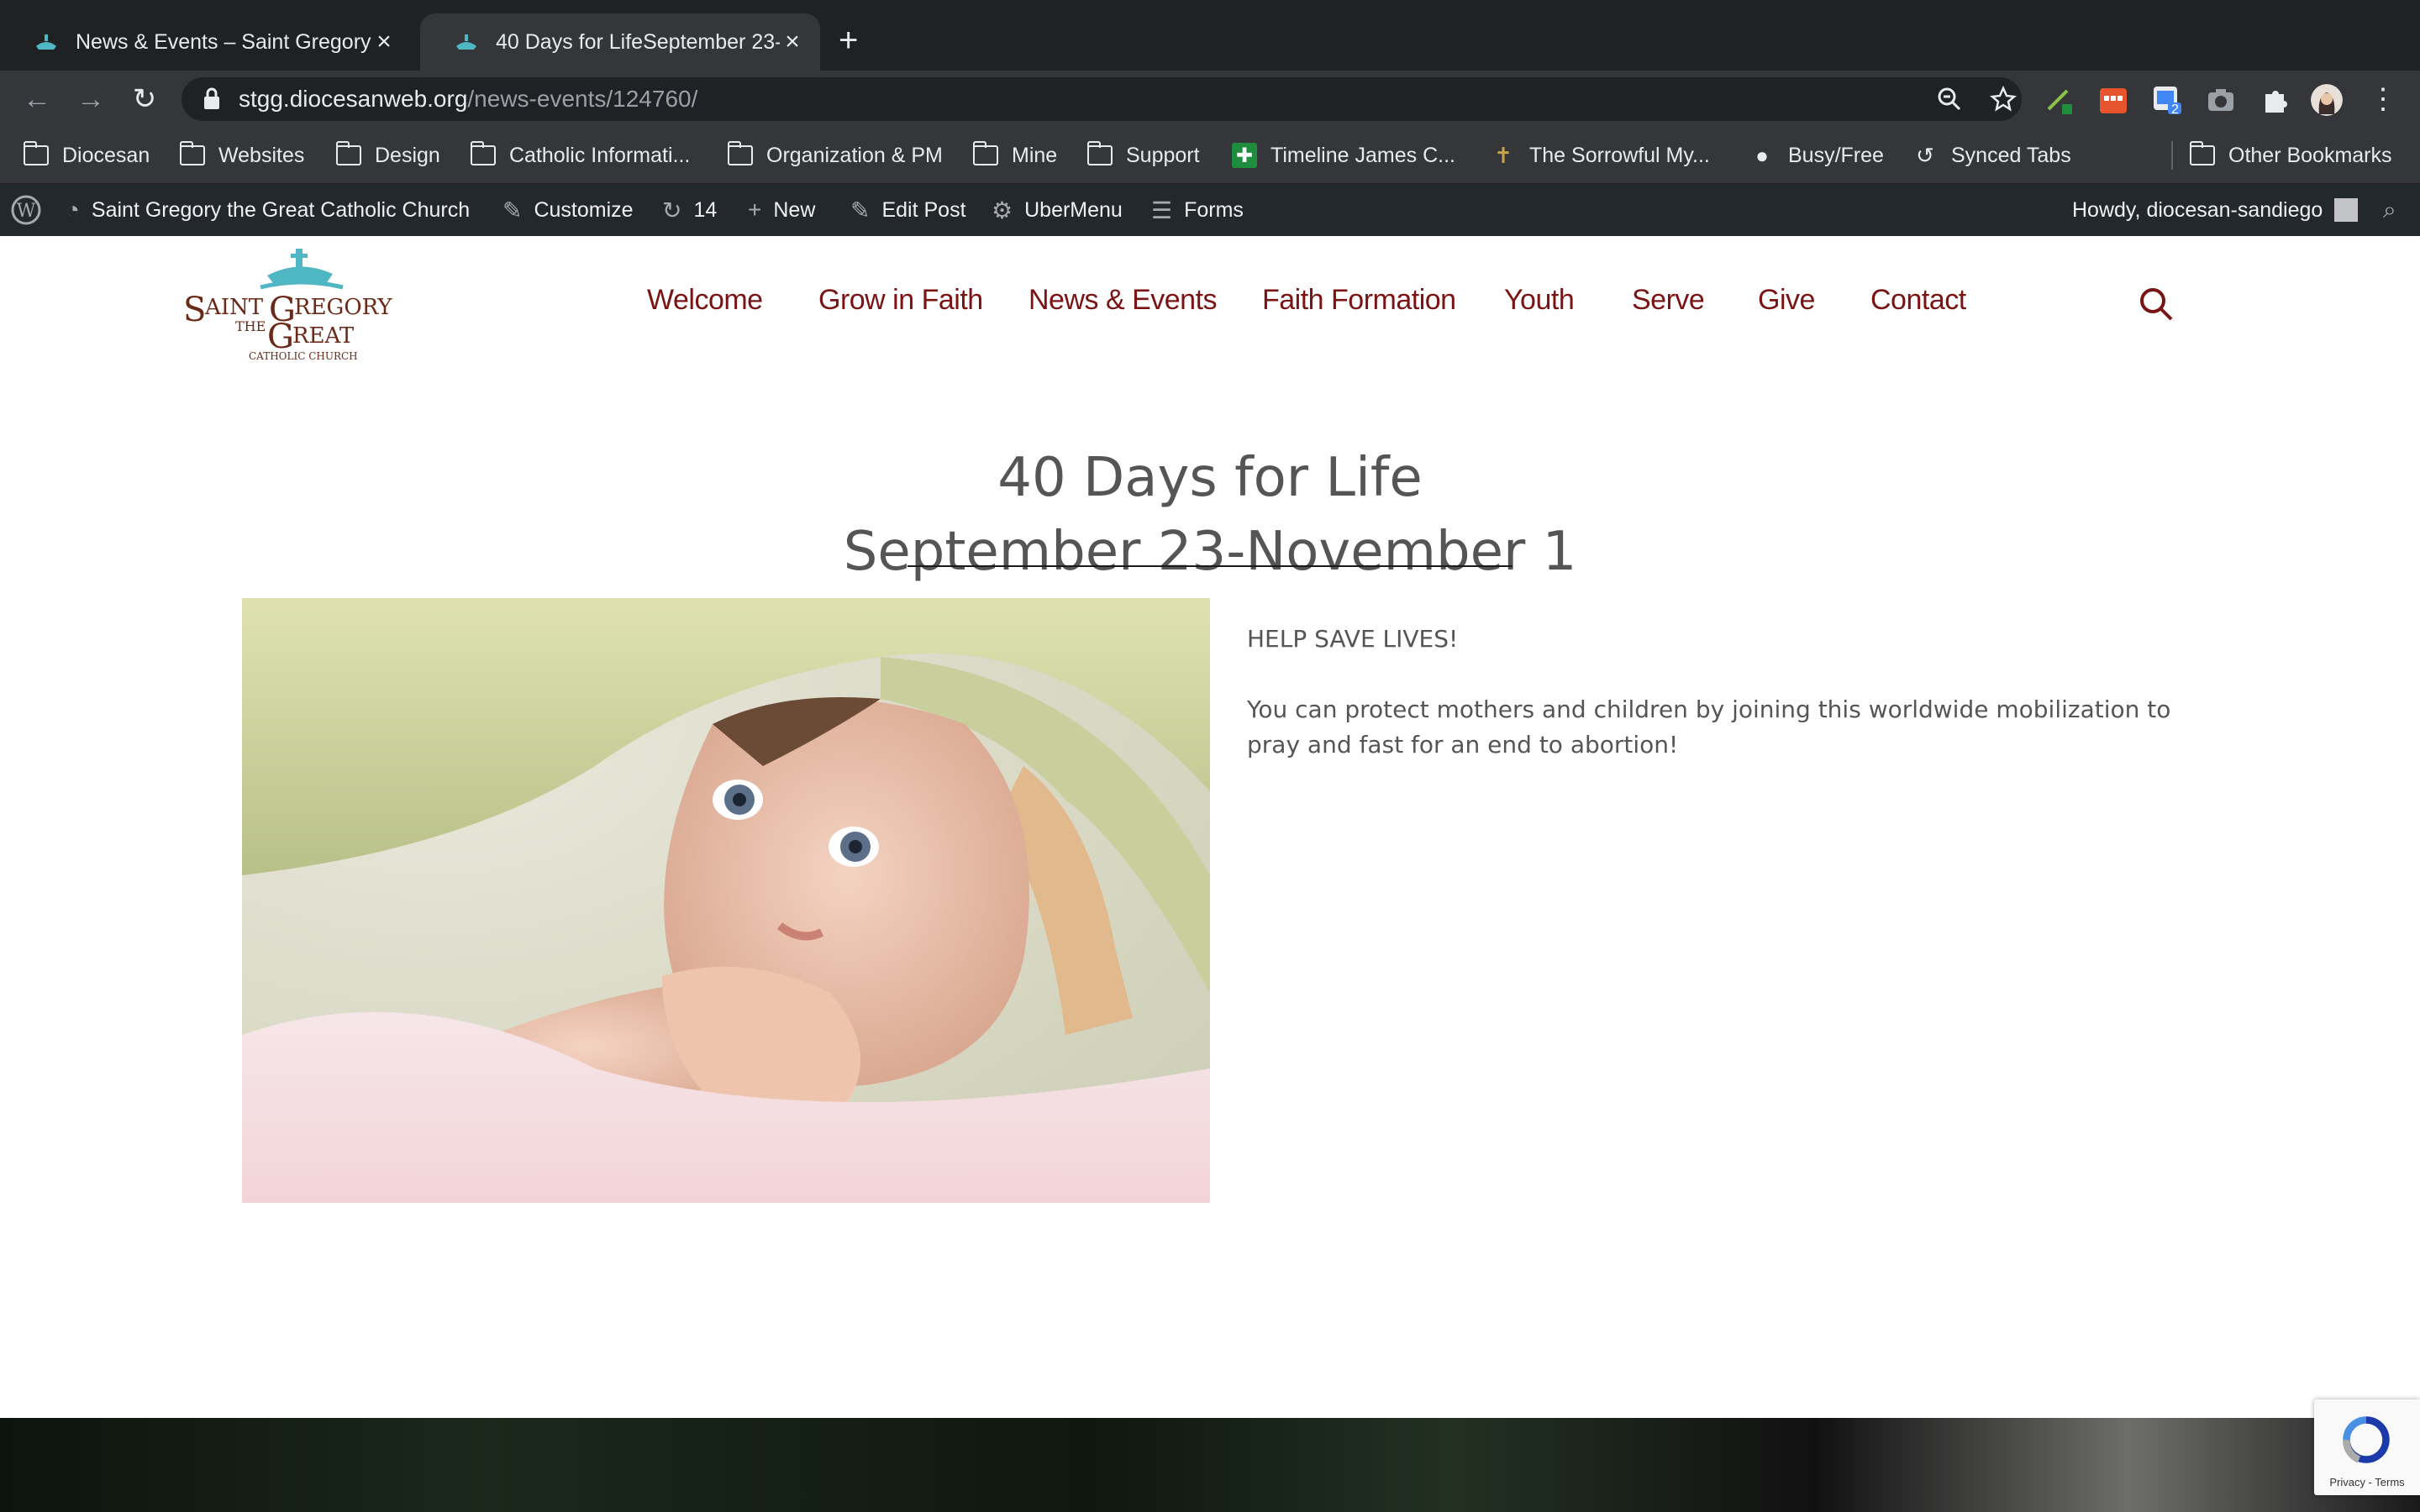  I want to click on bookmark-item: Support, so click(1143, 155).